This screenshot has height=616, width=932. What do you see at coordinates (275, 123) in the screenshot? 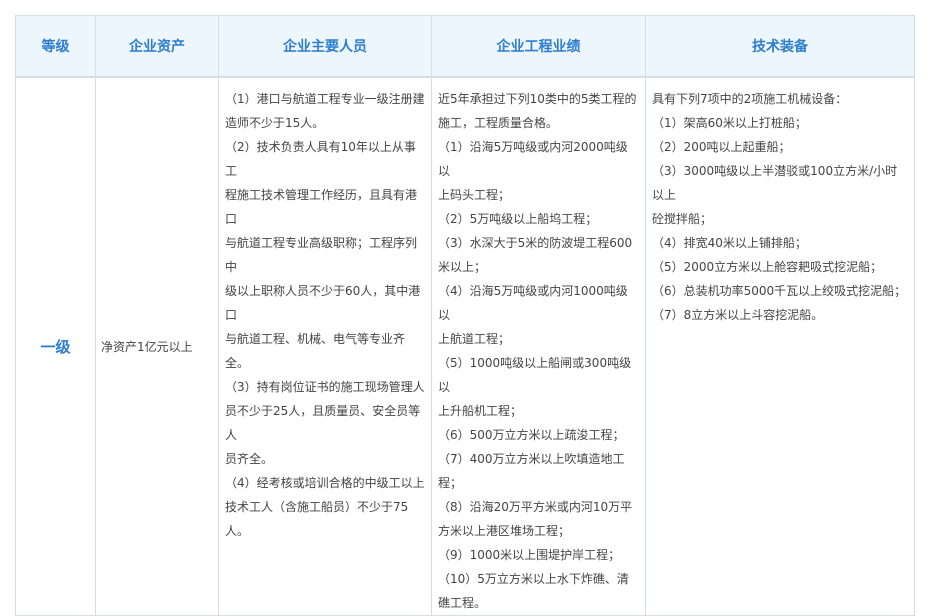
I see `cell-line: 造师不少于15人。` at bounding box center [275, 123].